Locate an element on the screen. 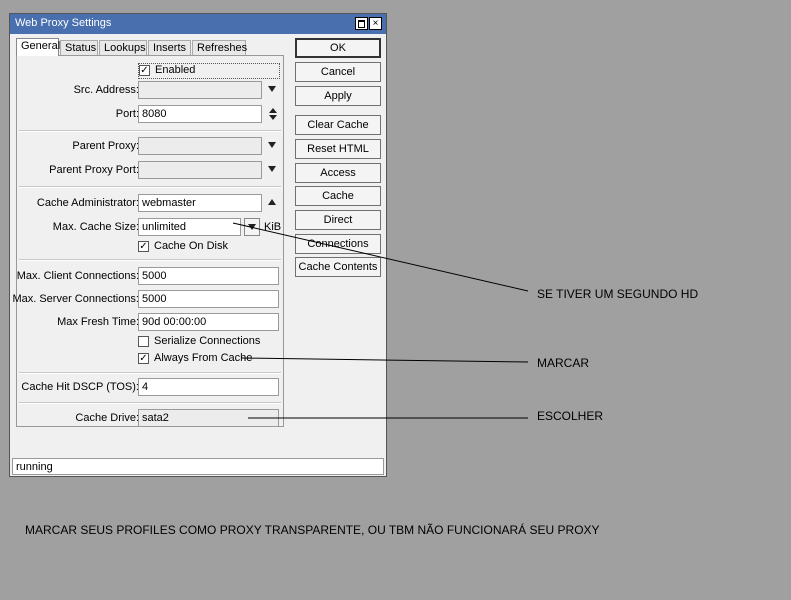 The image size is (791, 600). cache-drive-row: Cache Drive: sata2 is located at coordinates (151, 418).